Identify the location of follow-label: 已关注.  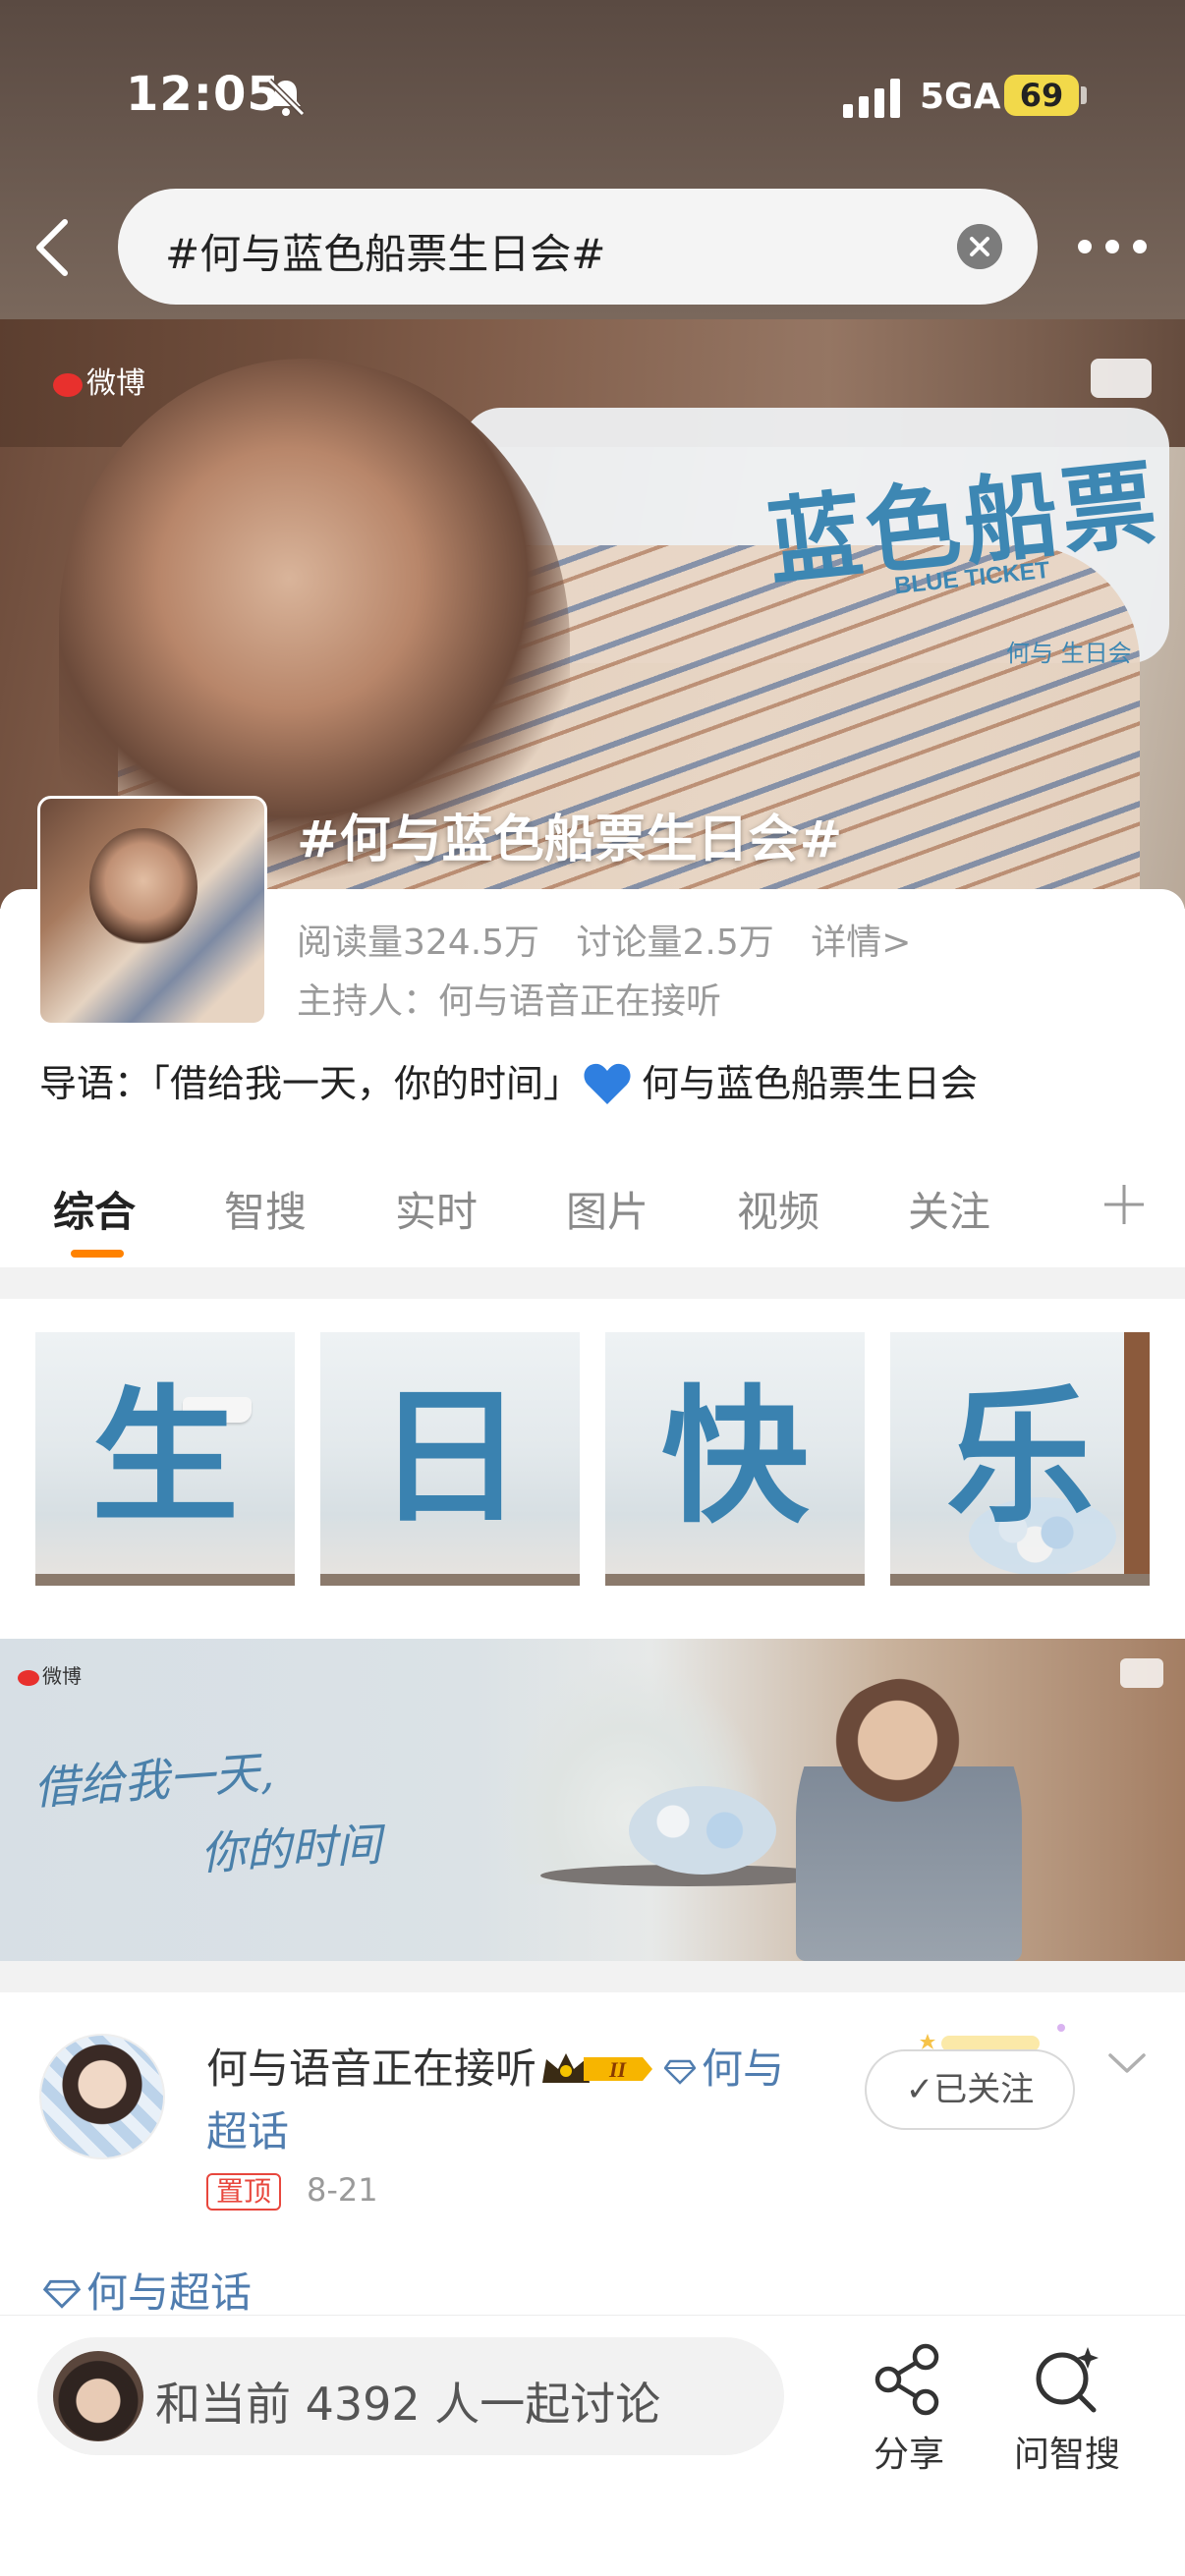
(984, 2089).